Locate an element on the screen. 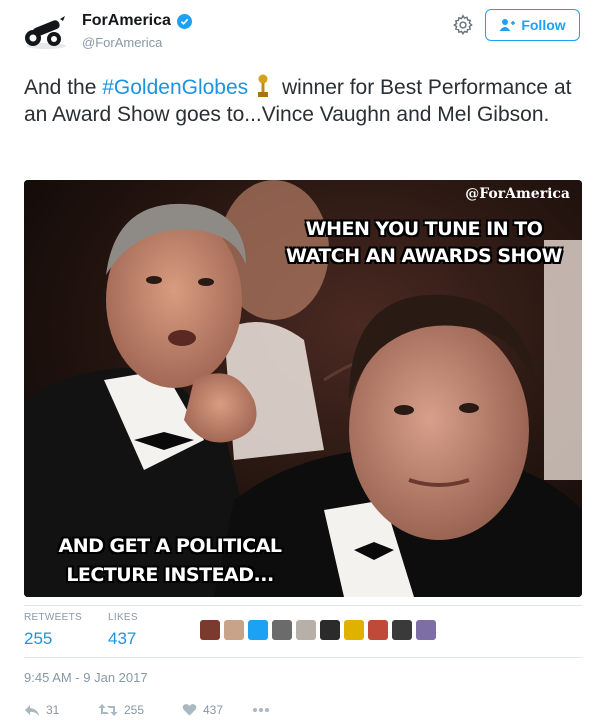  retweets-stat: RETWEETS 255 is located at coordinates (53, 630).